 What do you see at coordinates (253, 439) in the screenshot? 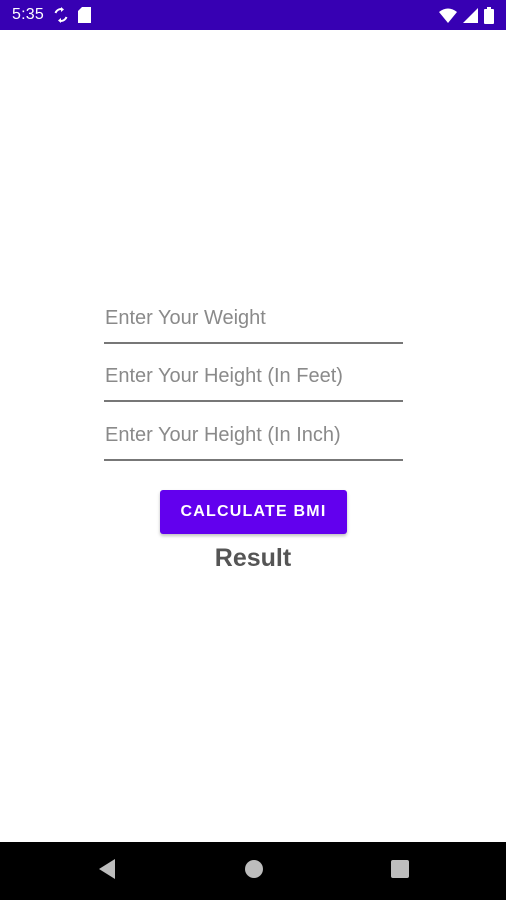
I see `height-inch-input` at bounding box center [253, 439].